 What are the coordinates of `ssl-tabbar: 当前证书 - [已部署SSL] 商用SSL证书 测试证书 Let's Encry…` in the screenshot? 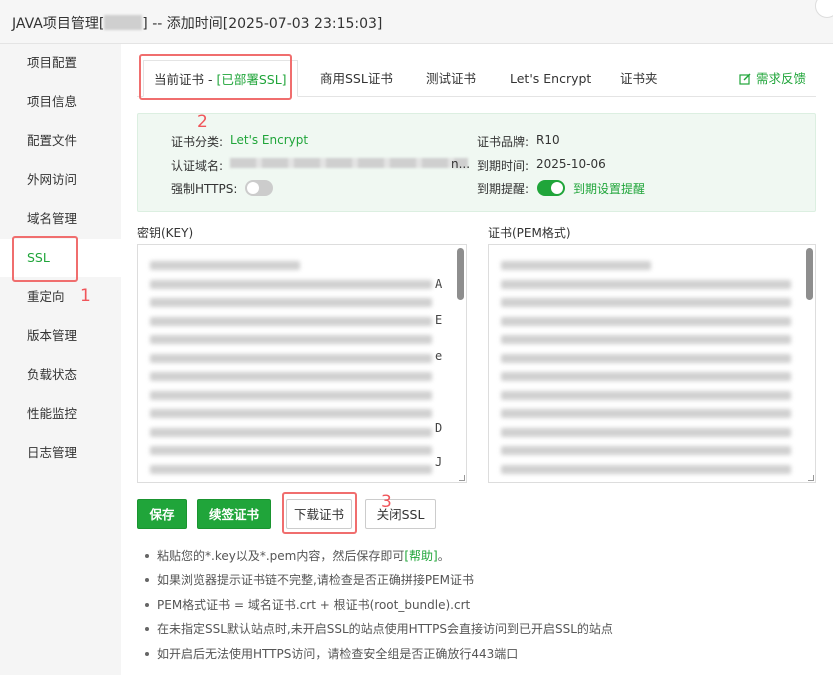 It's located at (476, 78).